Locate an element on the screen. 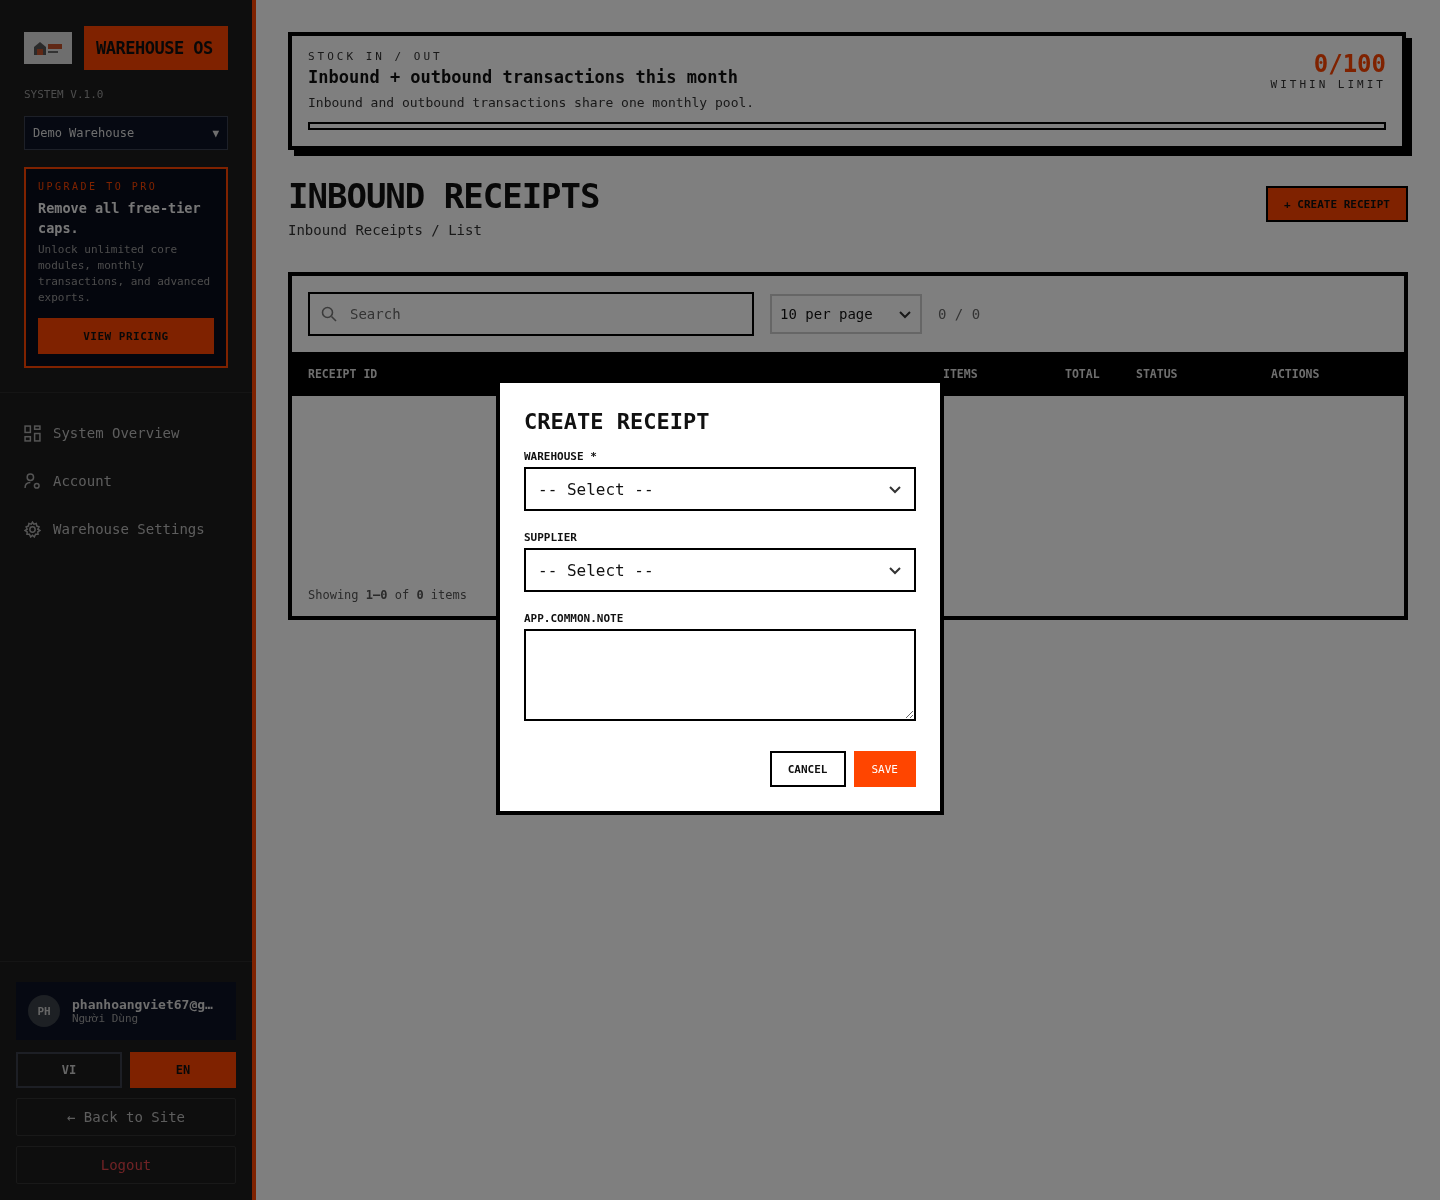 Image resolution: width=1440 pixels, height=1200 pixels. search-field: Search is located at coordinates (531, 314).